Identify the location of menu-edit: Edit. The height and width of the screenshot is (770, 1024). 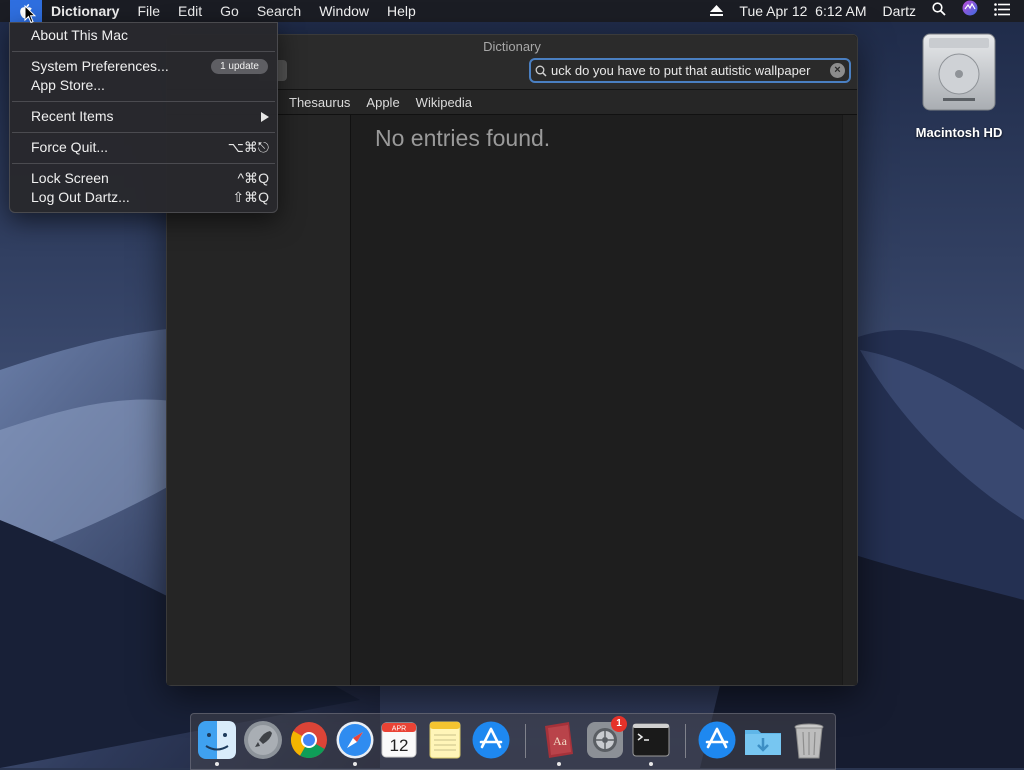
(190, 11).